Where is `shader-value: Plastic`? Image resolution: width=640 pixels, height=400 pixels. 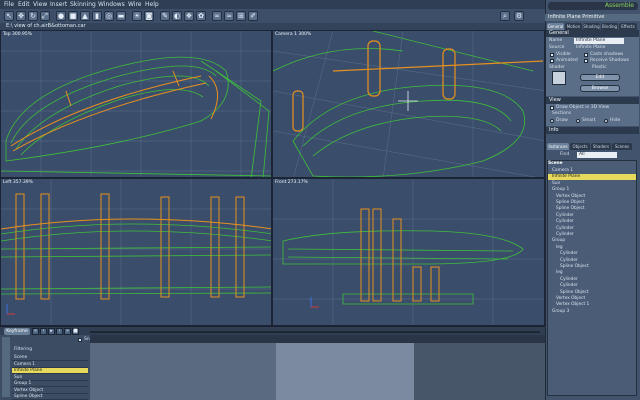 shader-value: Plastic is located at coordinates (599, 67).